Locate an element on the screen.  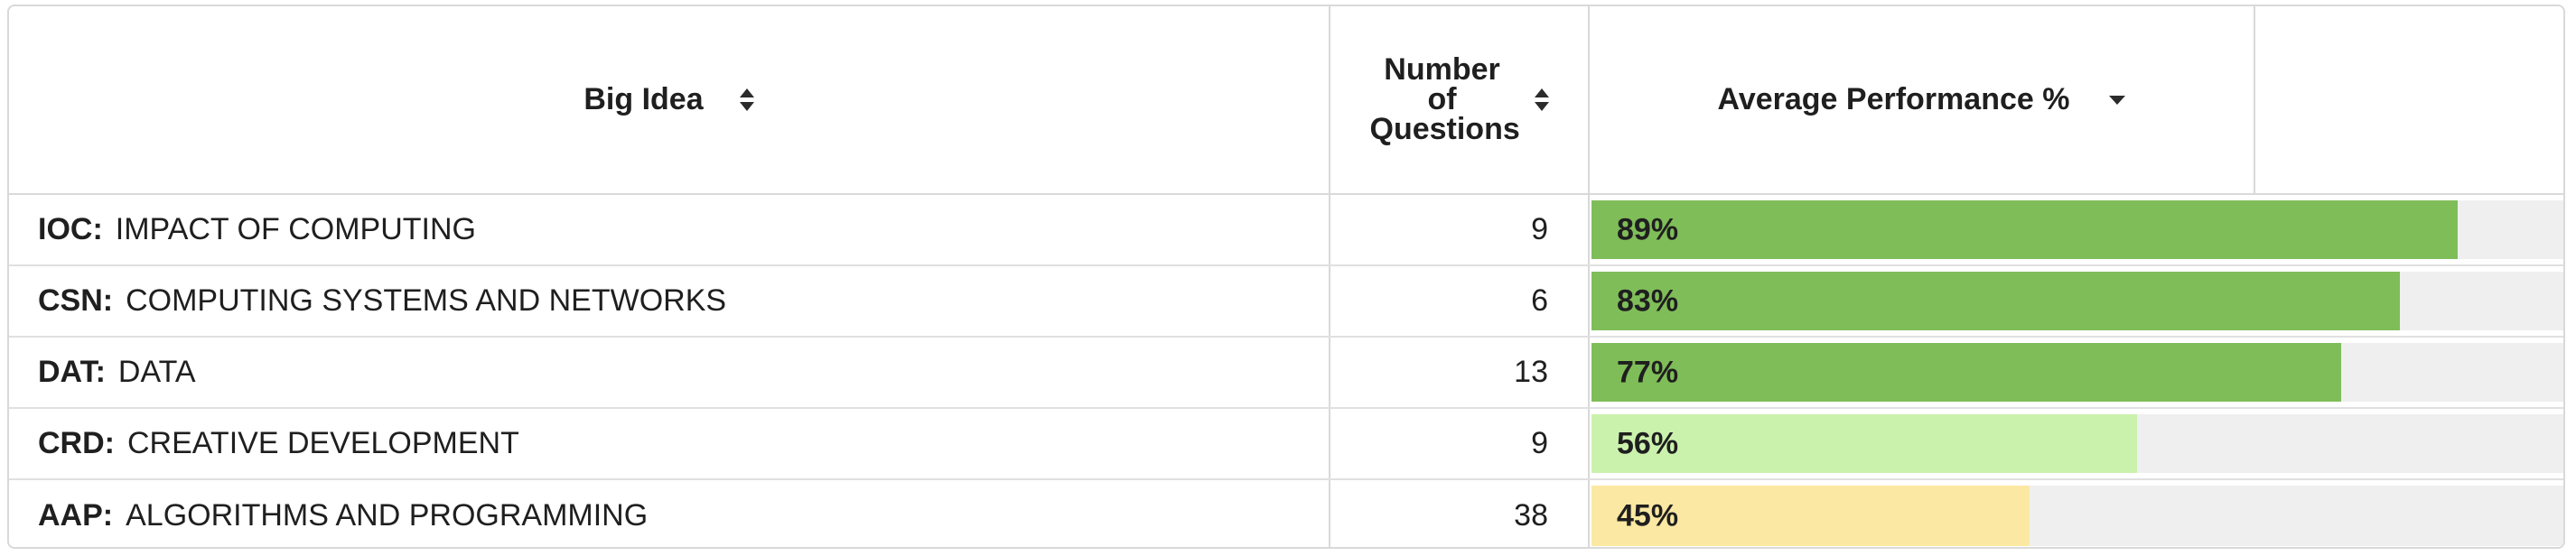
big-idea-cell: IOC: IMPACT OF COMPUTING is located at coordinates (669, 229).